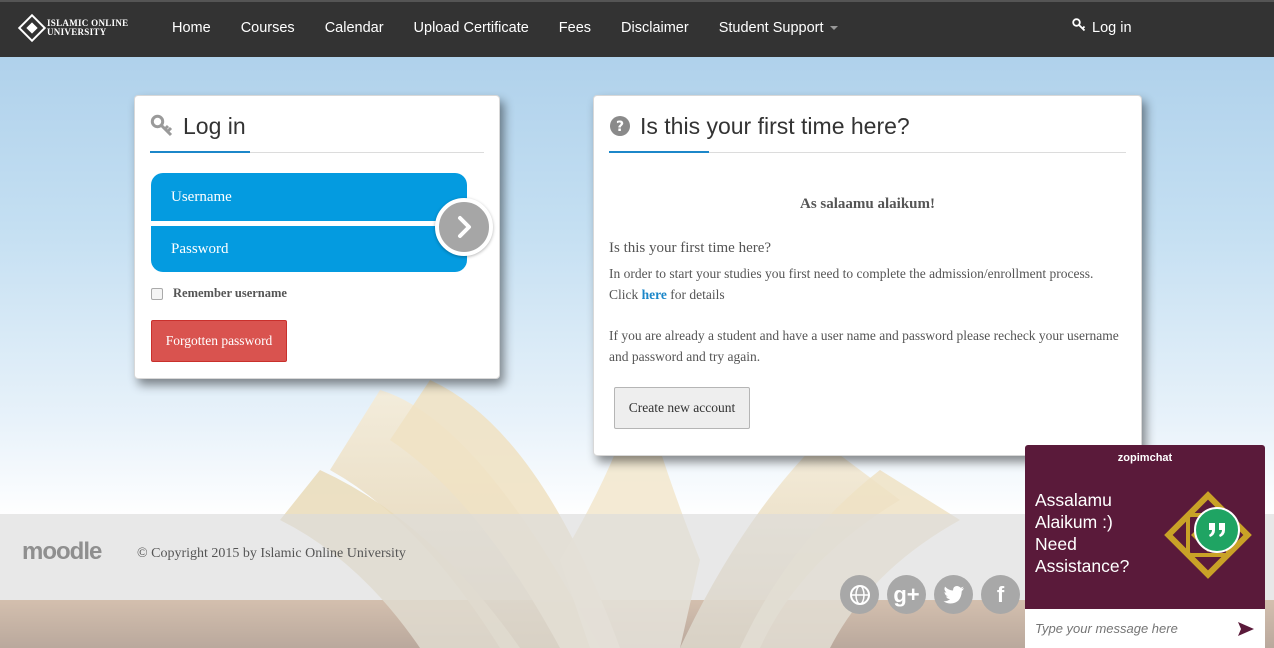 This screenshot has width=1274, height=648. Describe the element at coordinates (697, 294) in the screenshot. I see `details-text: for details` at that location.